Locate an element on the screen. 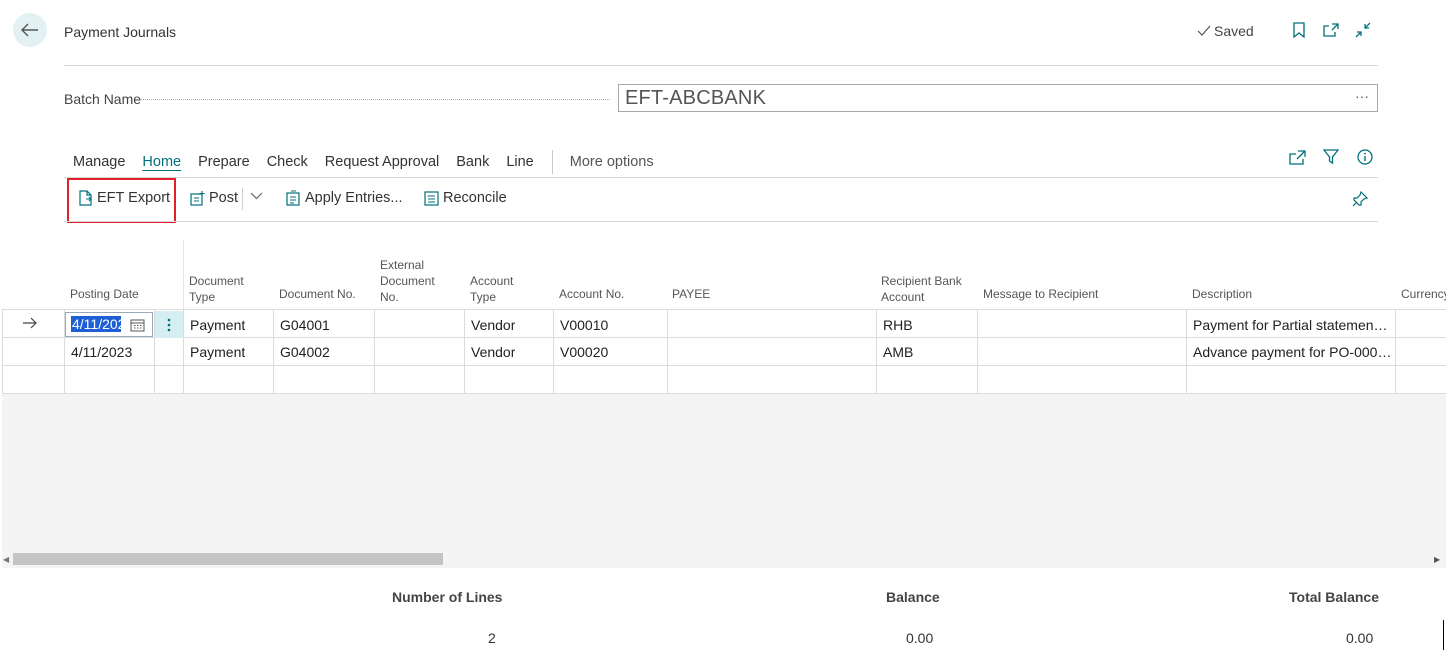 Image resolution: width=1446 pixels, height=665 pixels. row2-account-no: V00020 is located at coordinates (584, 352).